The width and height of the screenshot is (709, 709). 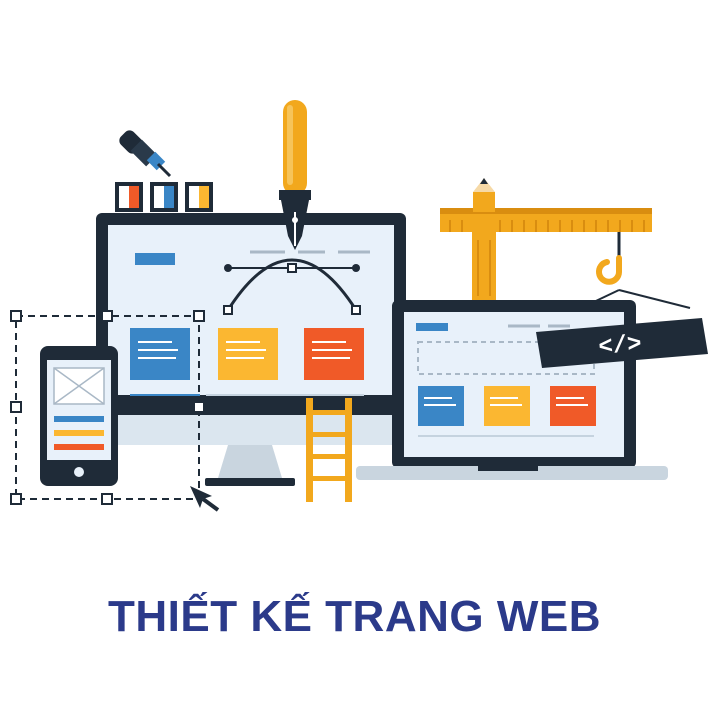 What do you see at coordinates (354, 616) in the screenshot?
I see `page-title: THIẾT KẾ TRANG WEB` at bounding box center [354, 616].